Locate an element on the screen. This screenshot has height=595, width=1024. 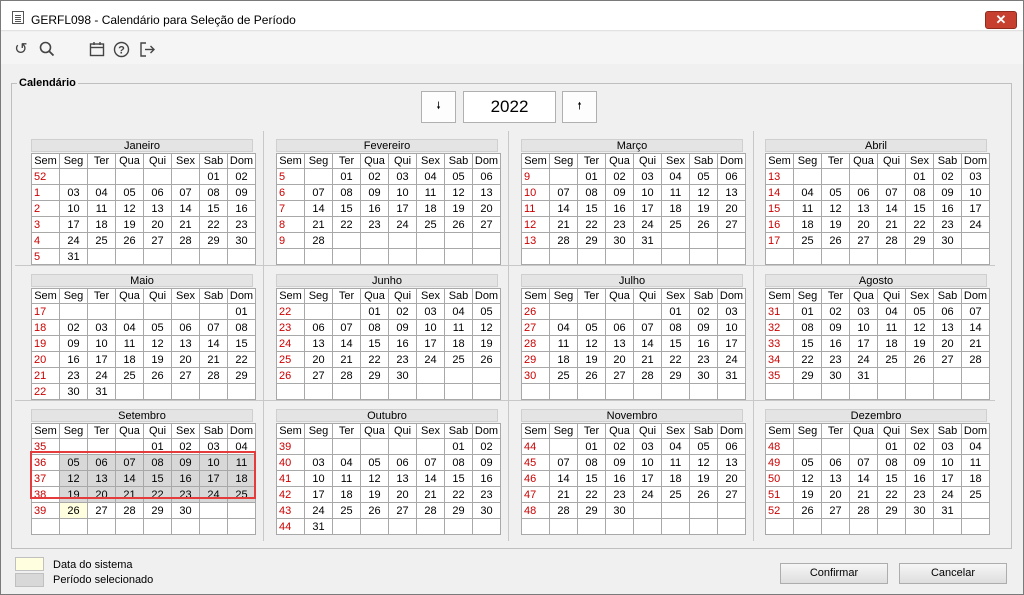
day-cell: 13 is located at coordinates (947, 327).